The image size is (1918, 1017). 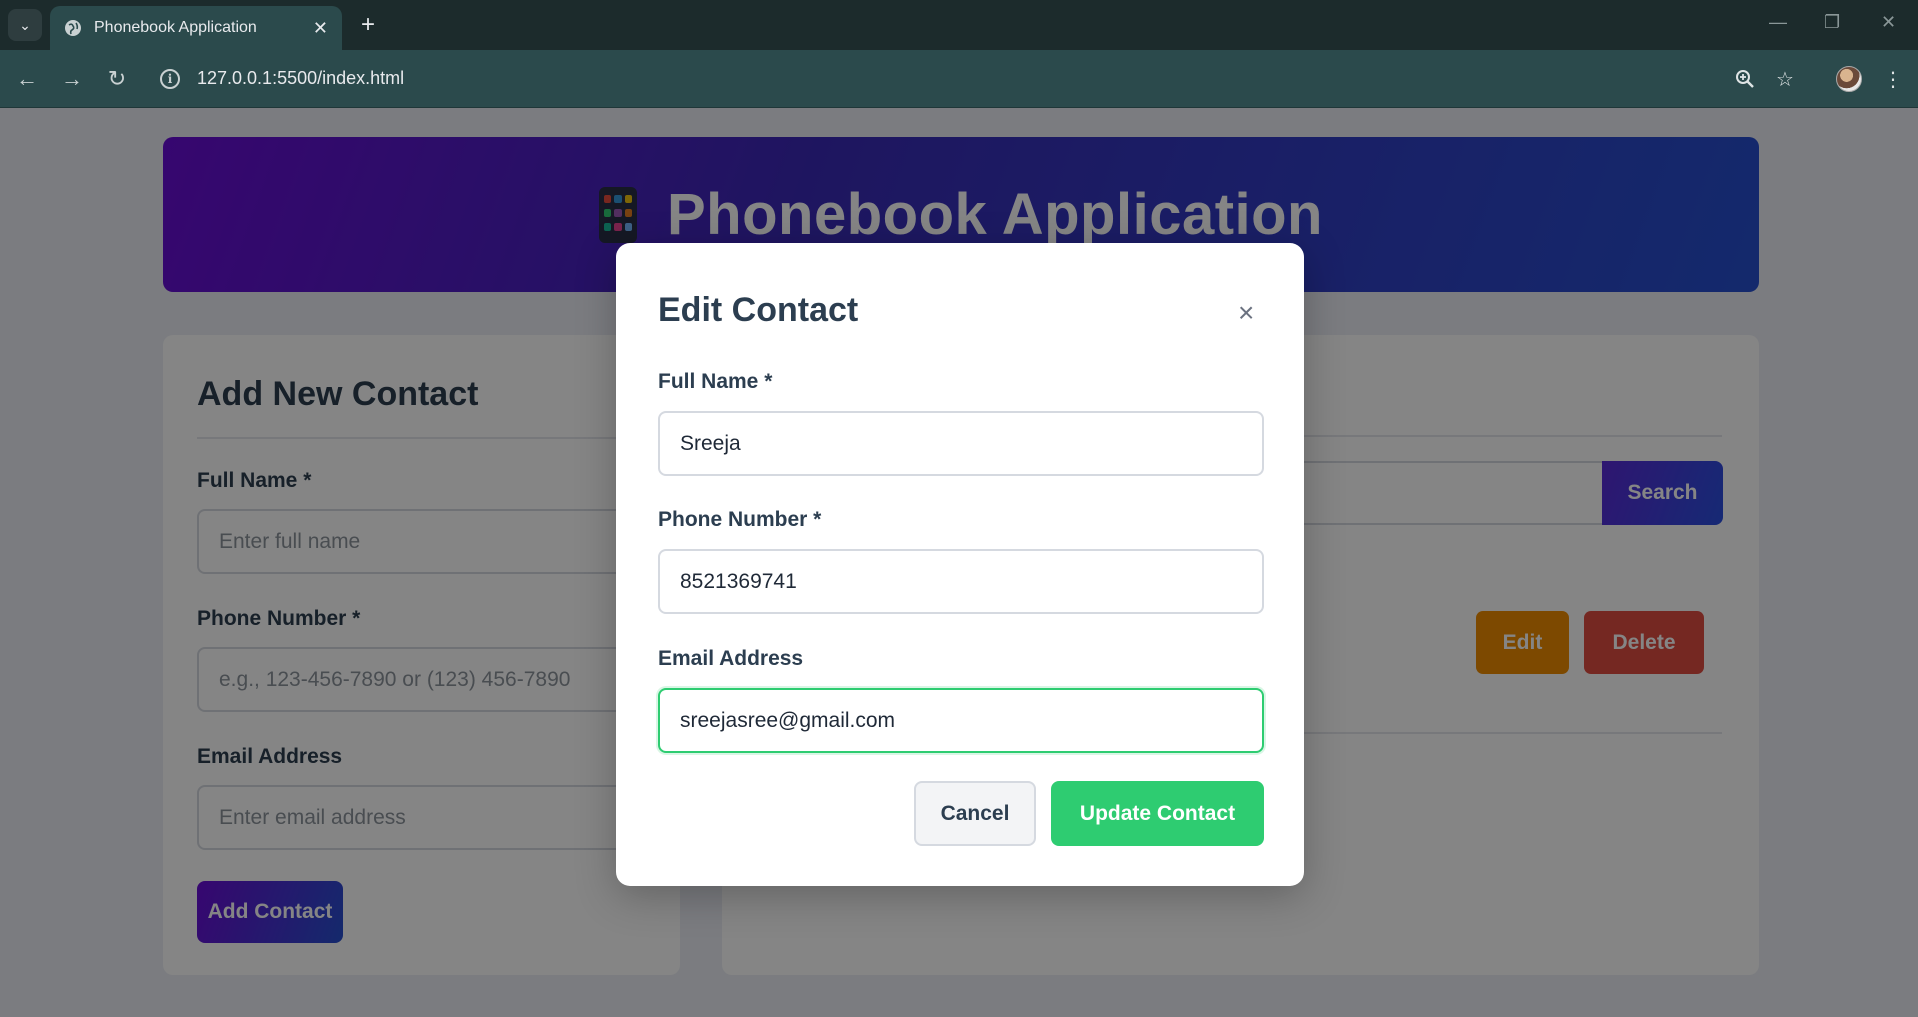 I want to click on minimize-window-icon: —, so click(x=1778, y=22).